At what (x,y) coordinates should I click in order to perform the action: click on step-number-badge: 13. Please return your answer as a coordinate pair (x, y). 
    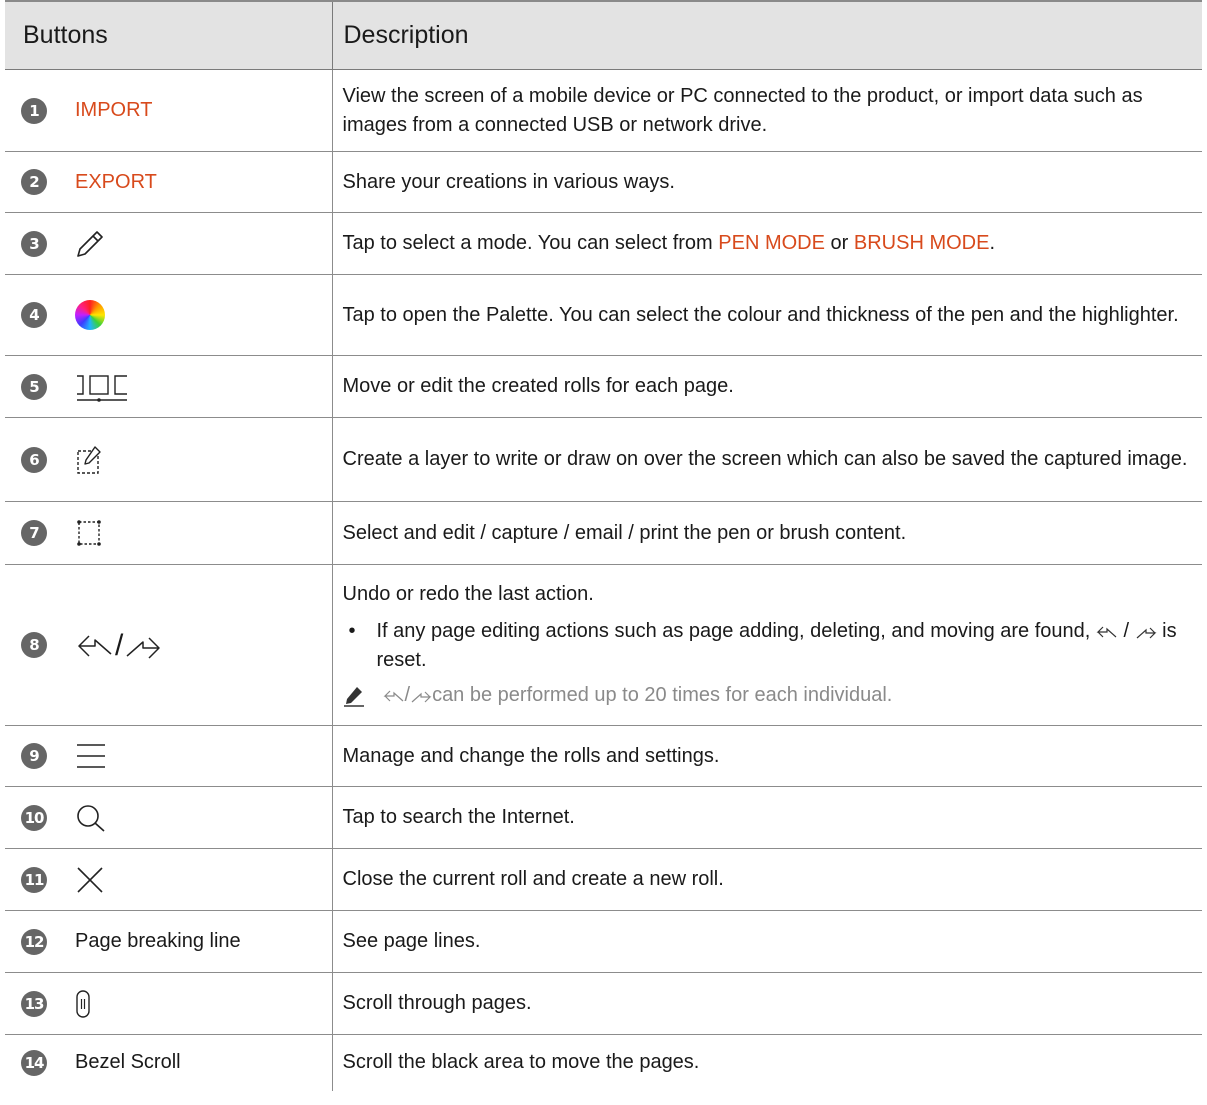
    Looking at the image, I should click on (34, 1003).